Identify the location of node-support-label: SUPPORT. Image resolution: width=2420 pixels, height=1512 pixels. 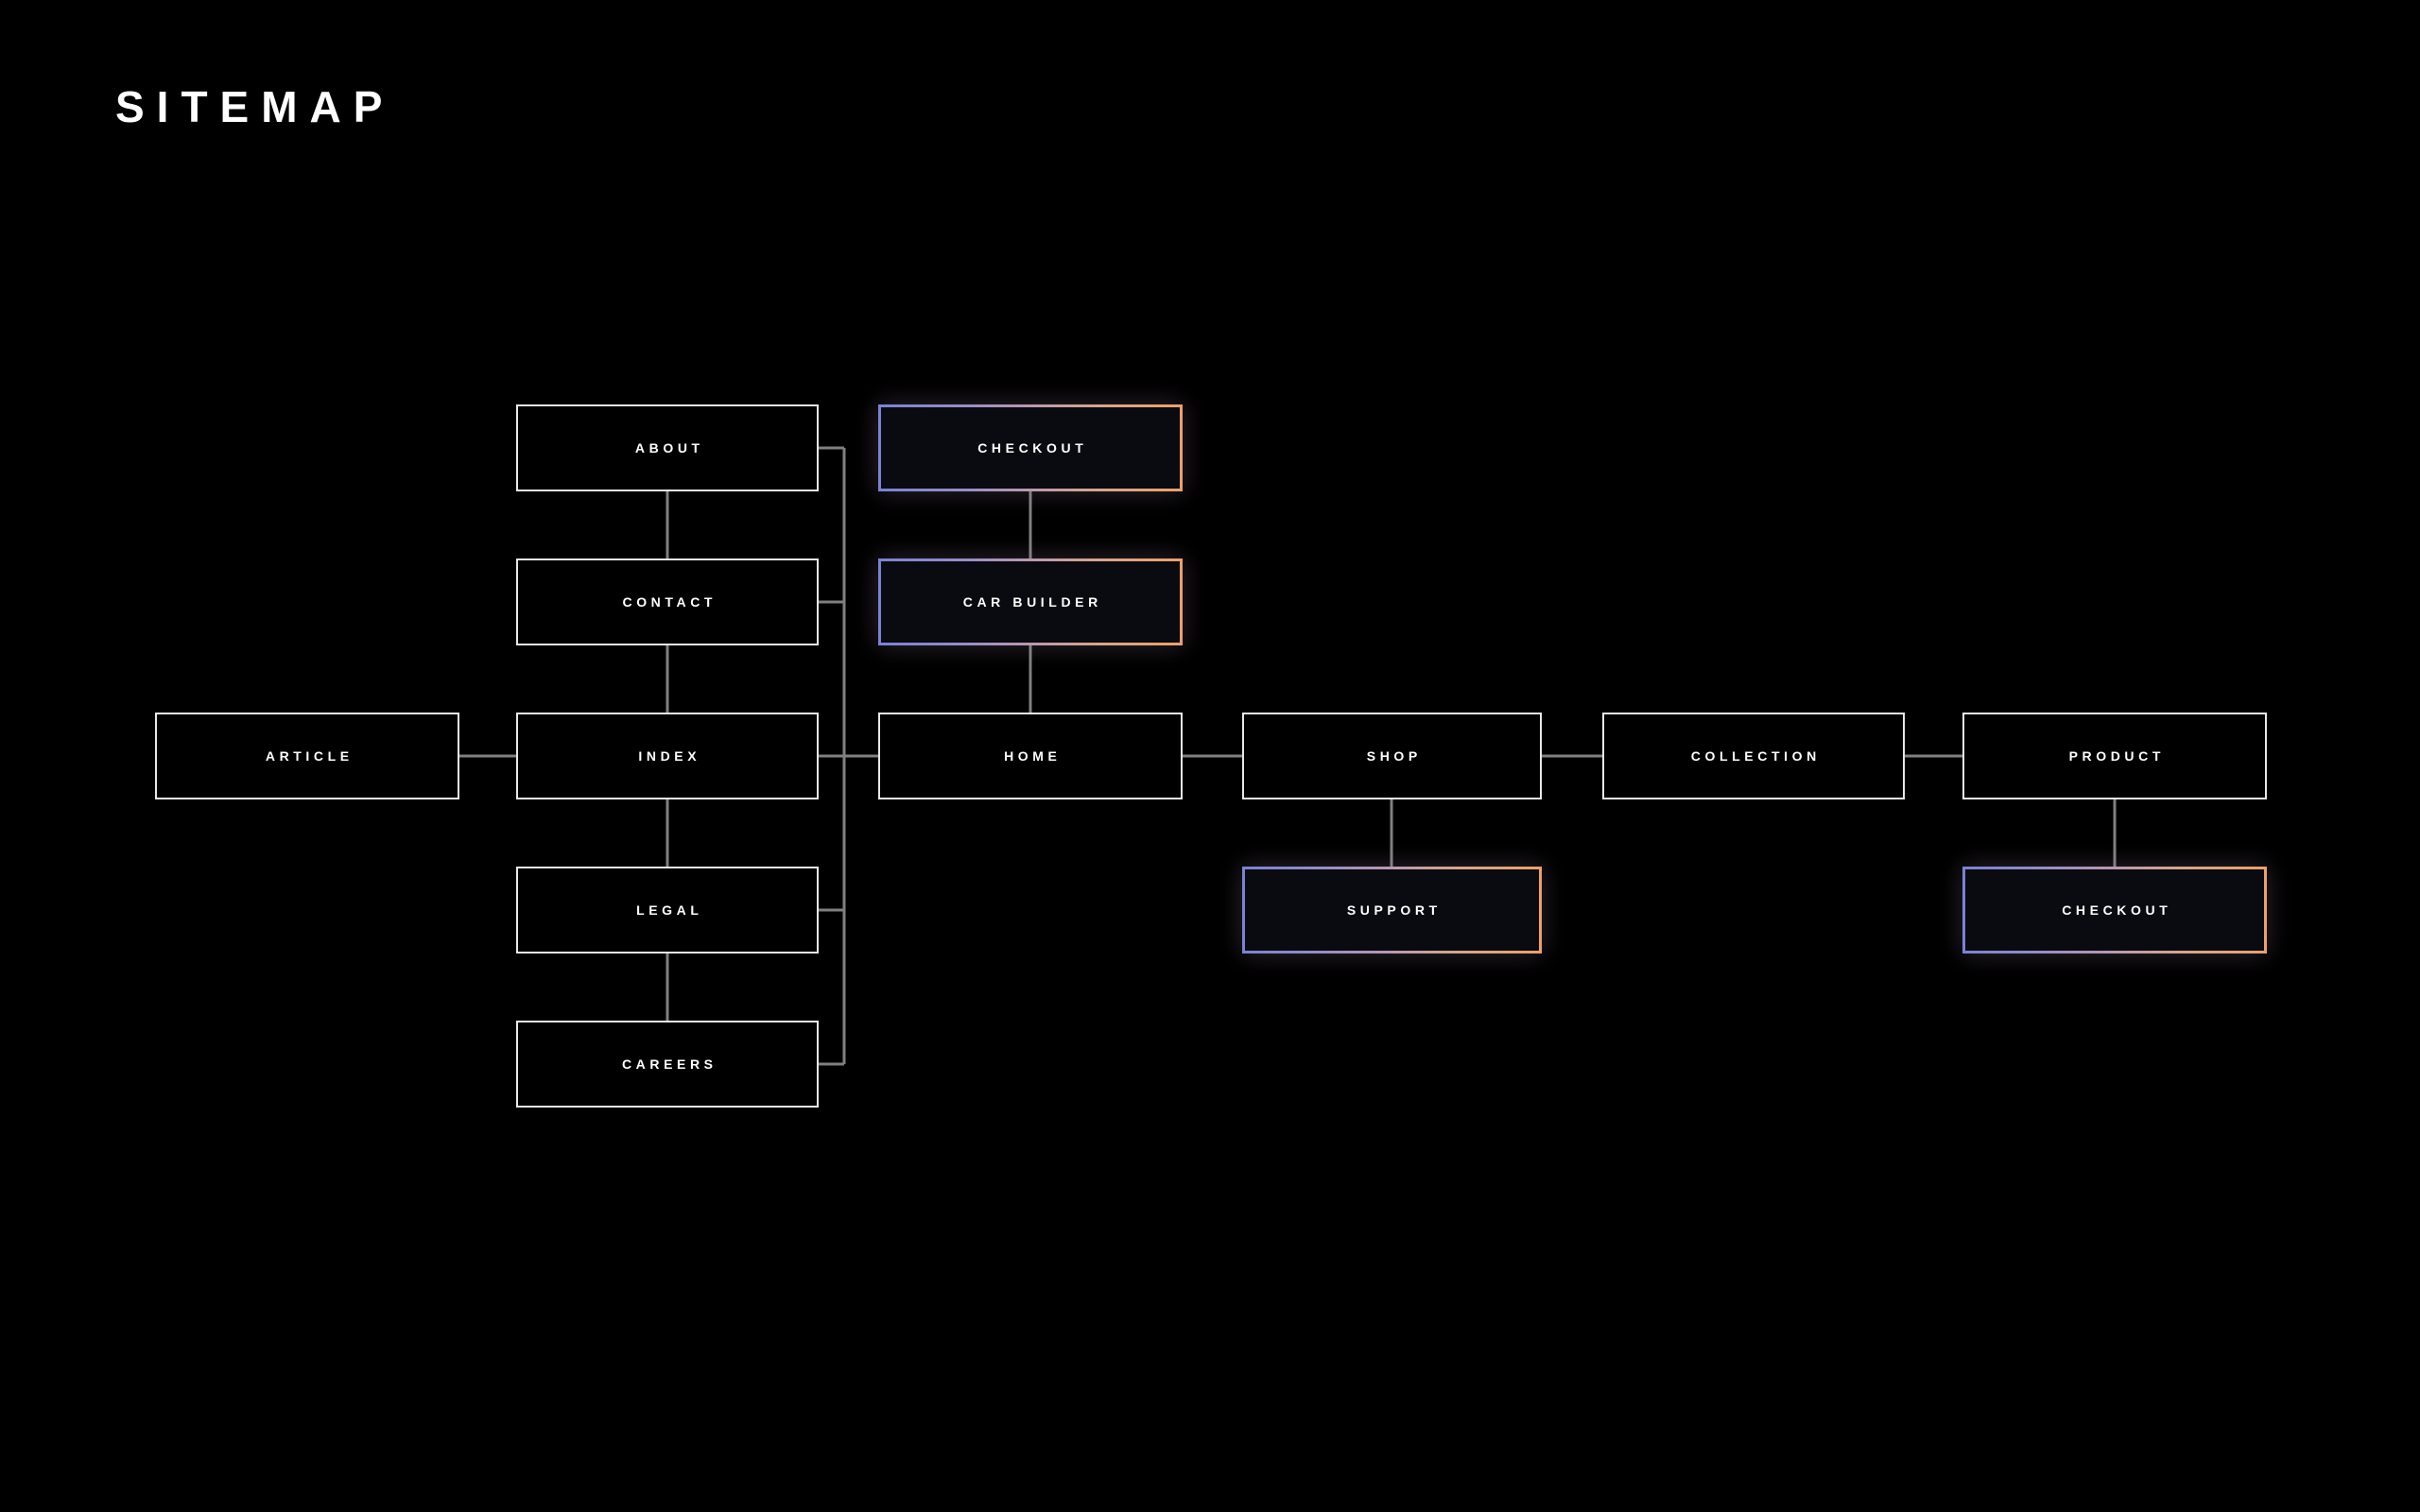
(1394, 910).